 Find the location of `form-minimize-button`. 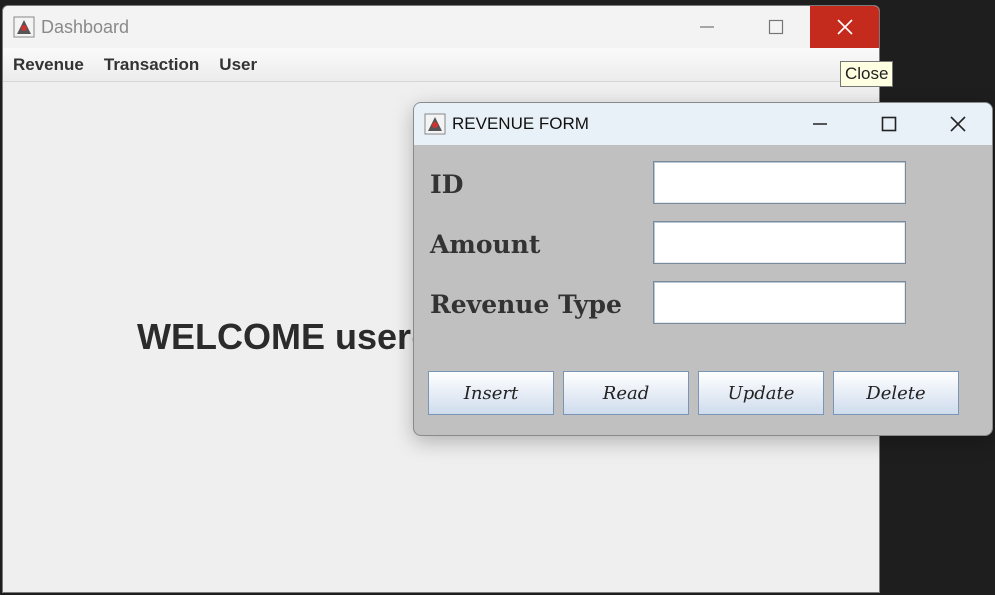

form-minimize-button is located at coordinates (819, 124).